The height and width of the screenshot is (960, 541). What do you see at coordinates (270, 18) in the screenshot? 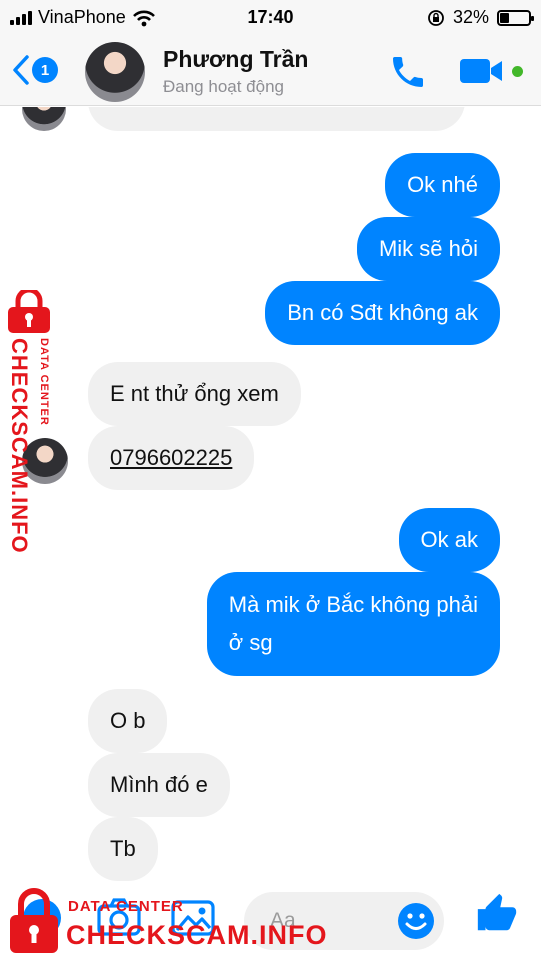
I see `status-bar: VinaPhone 17:40 32%` at bounding box center [270, 18].